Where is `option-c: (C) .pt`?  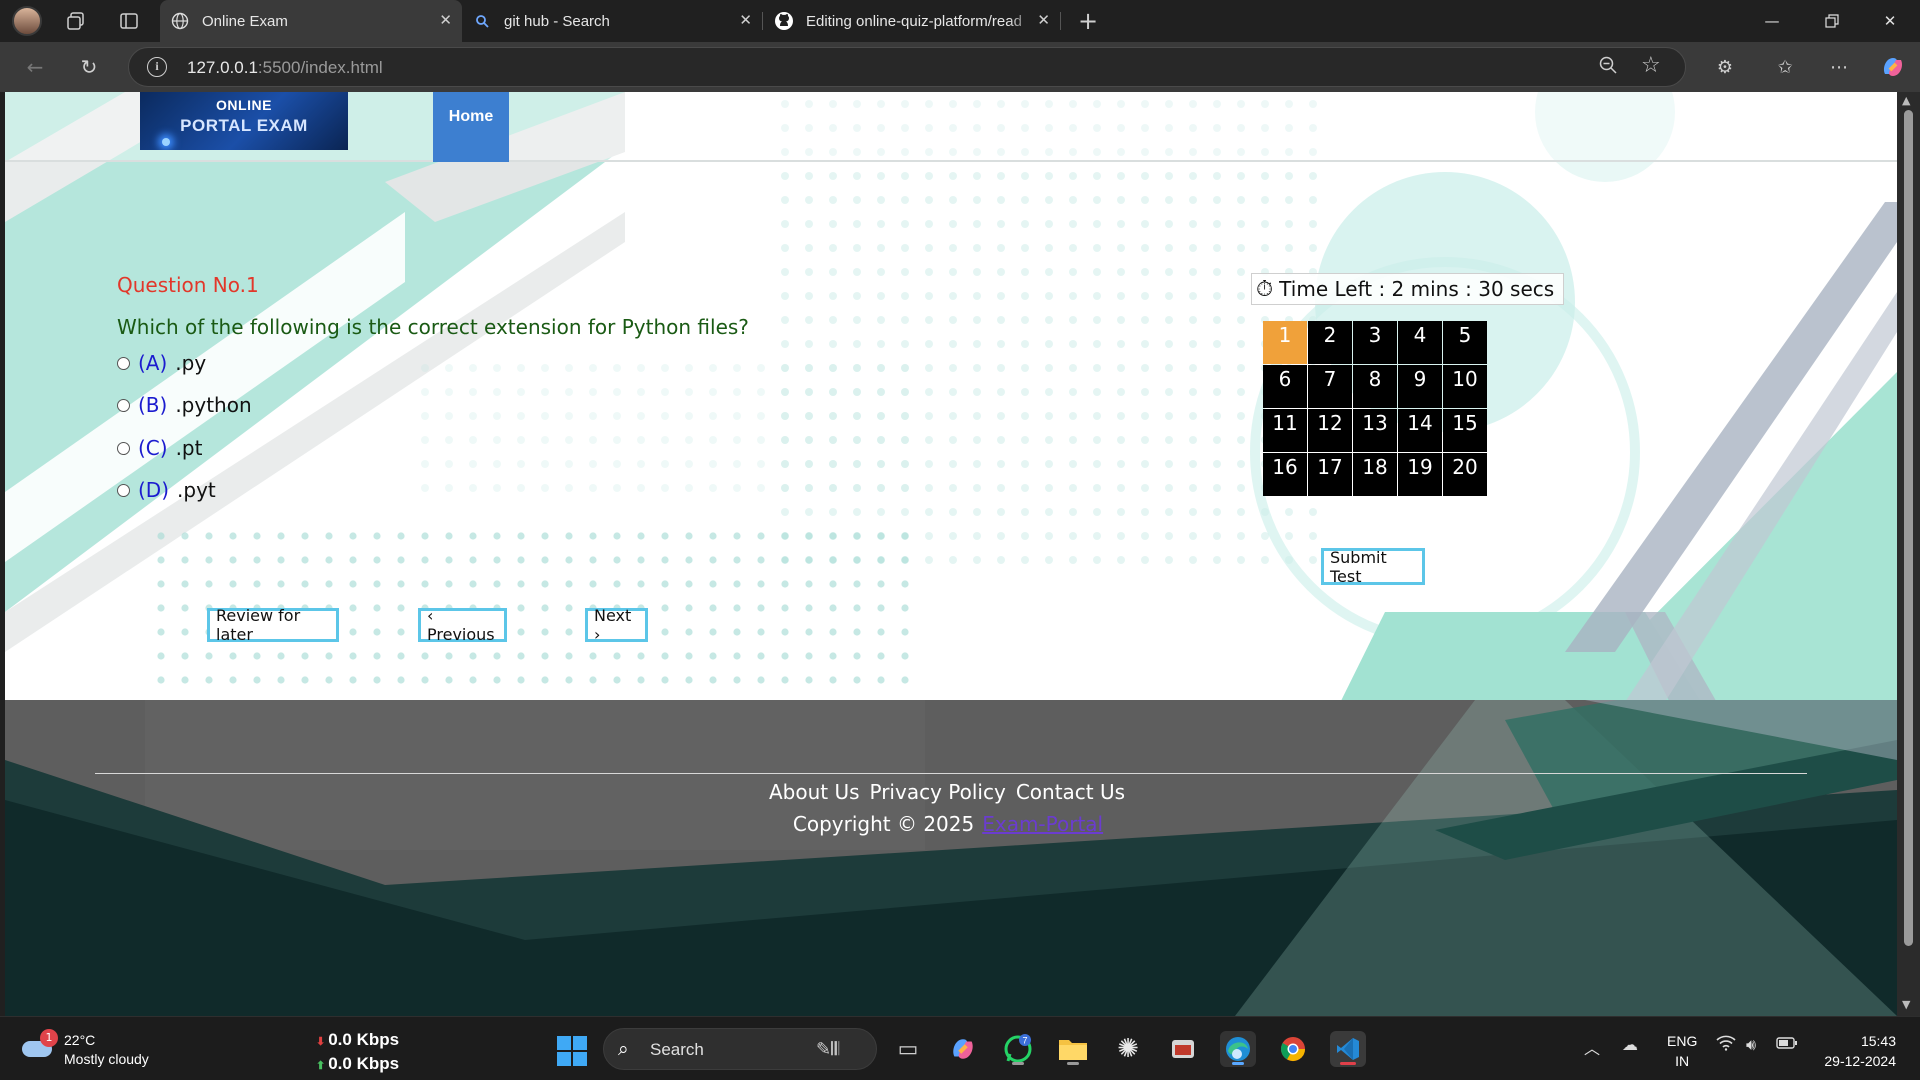 option-c: (C) .pt is located at coordinates (159, 448).